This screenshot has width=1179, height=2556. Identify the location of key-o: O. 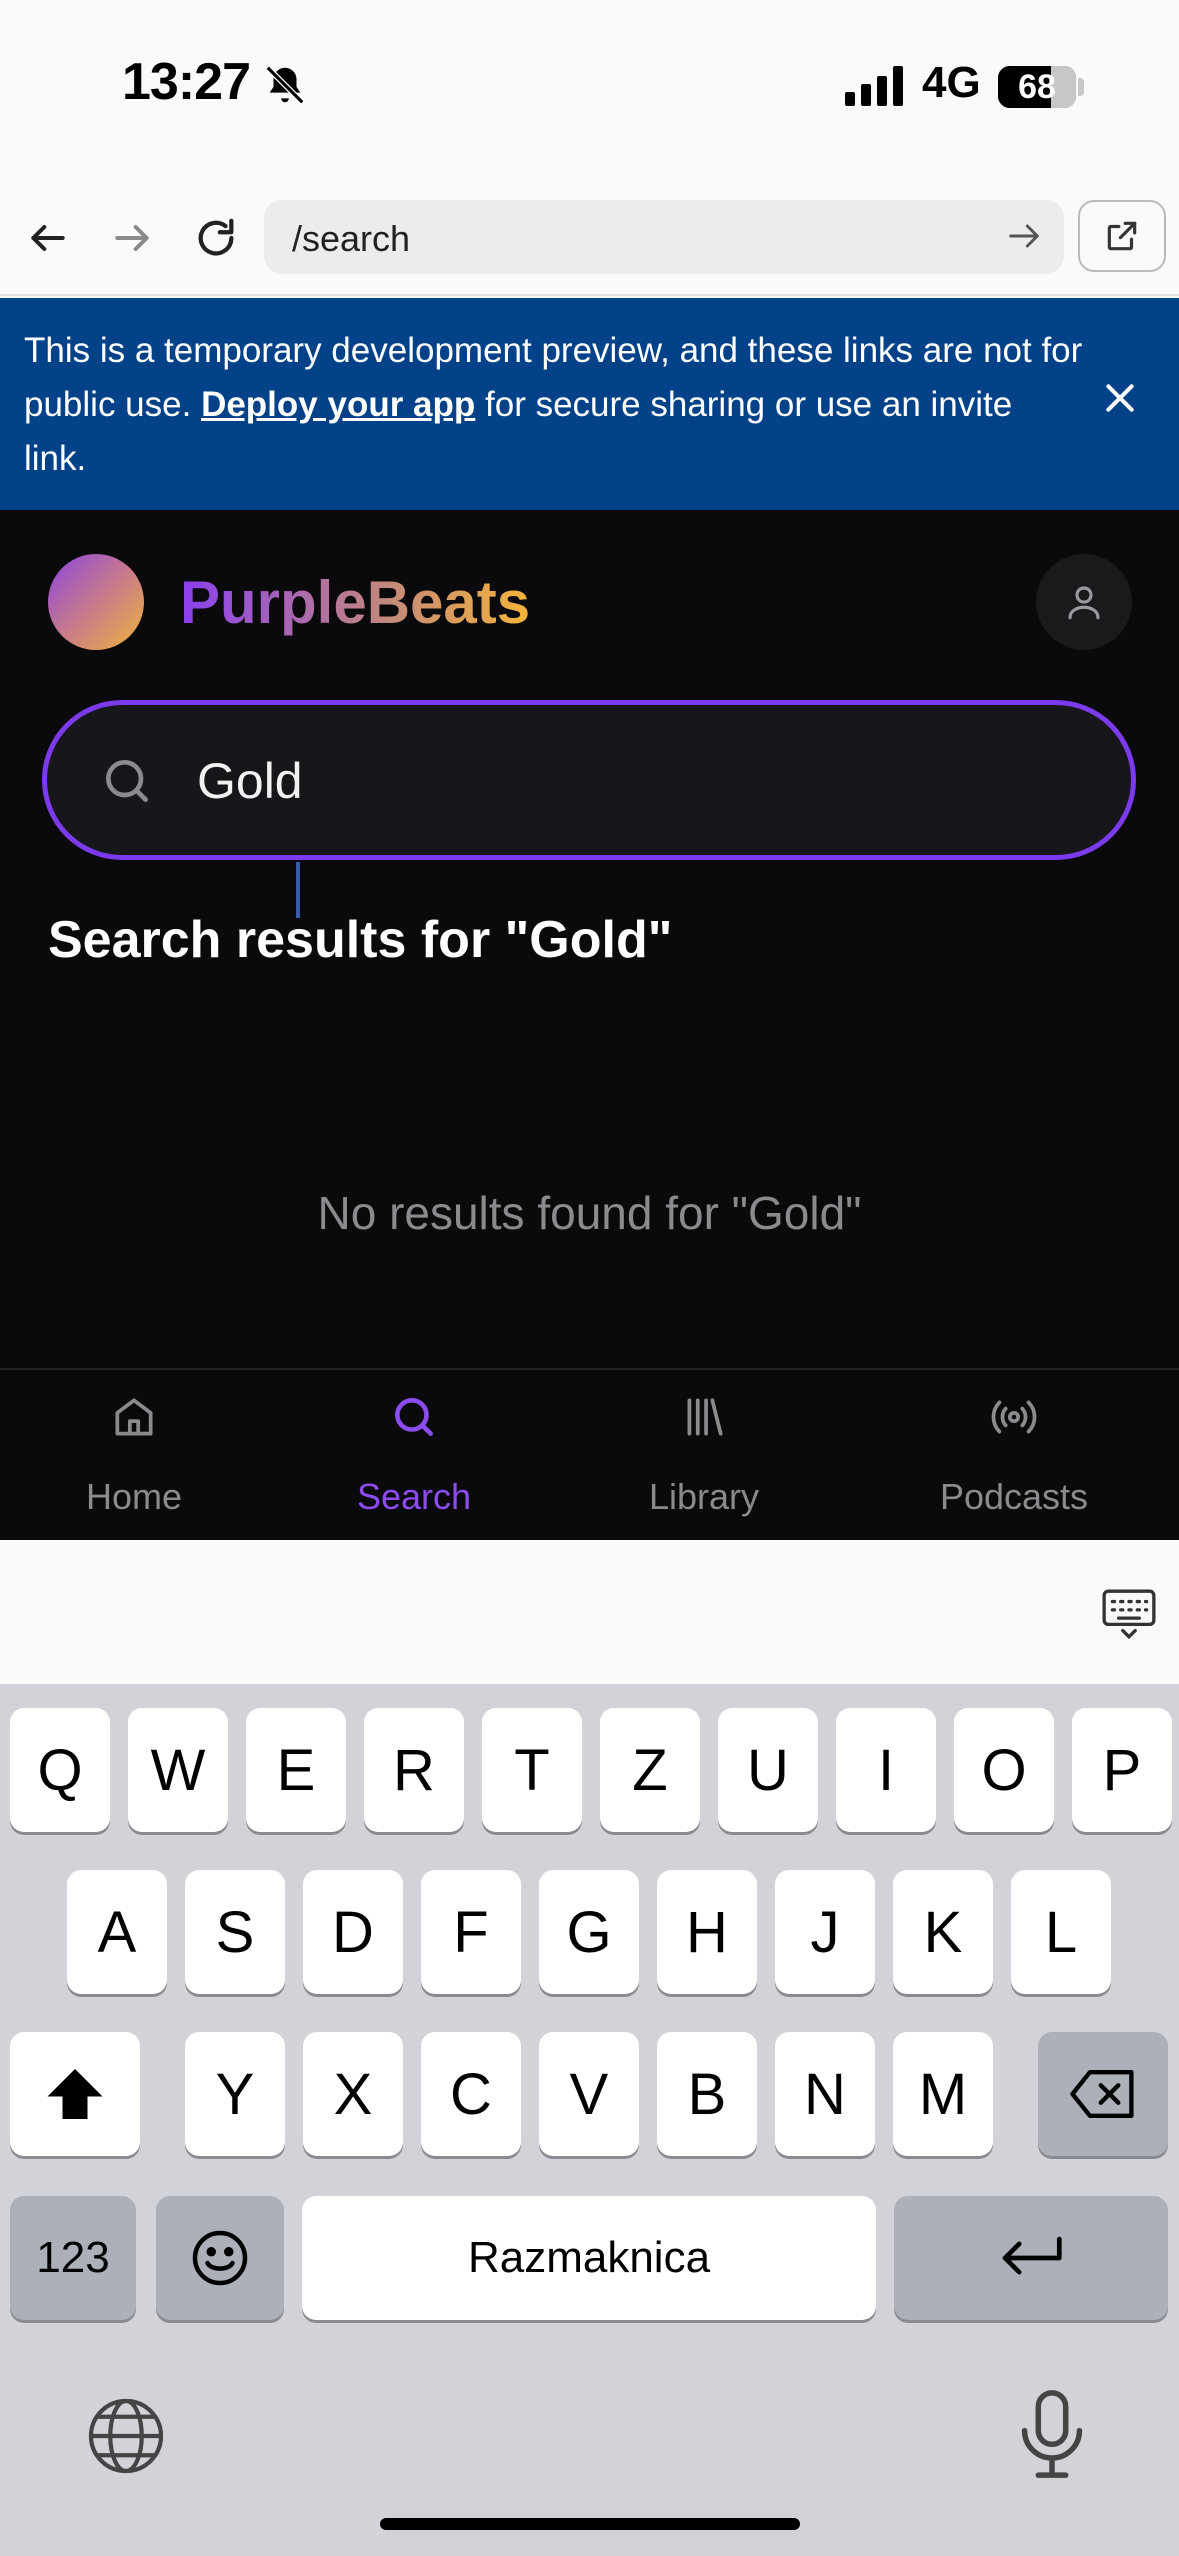
(1004, 1770).